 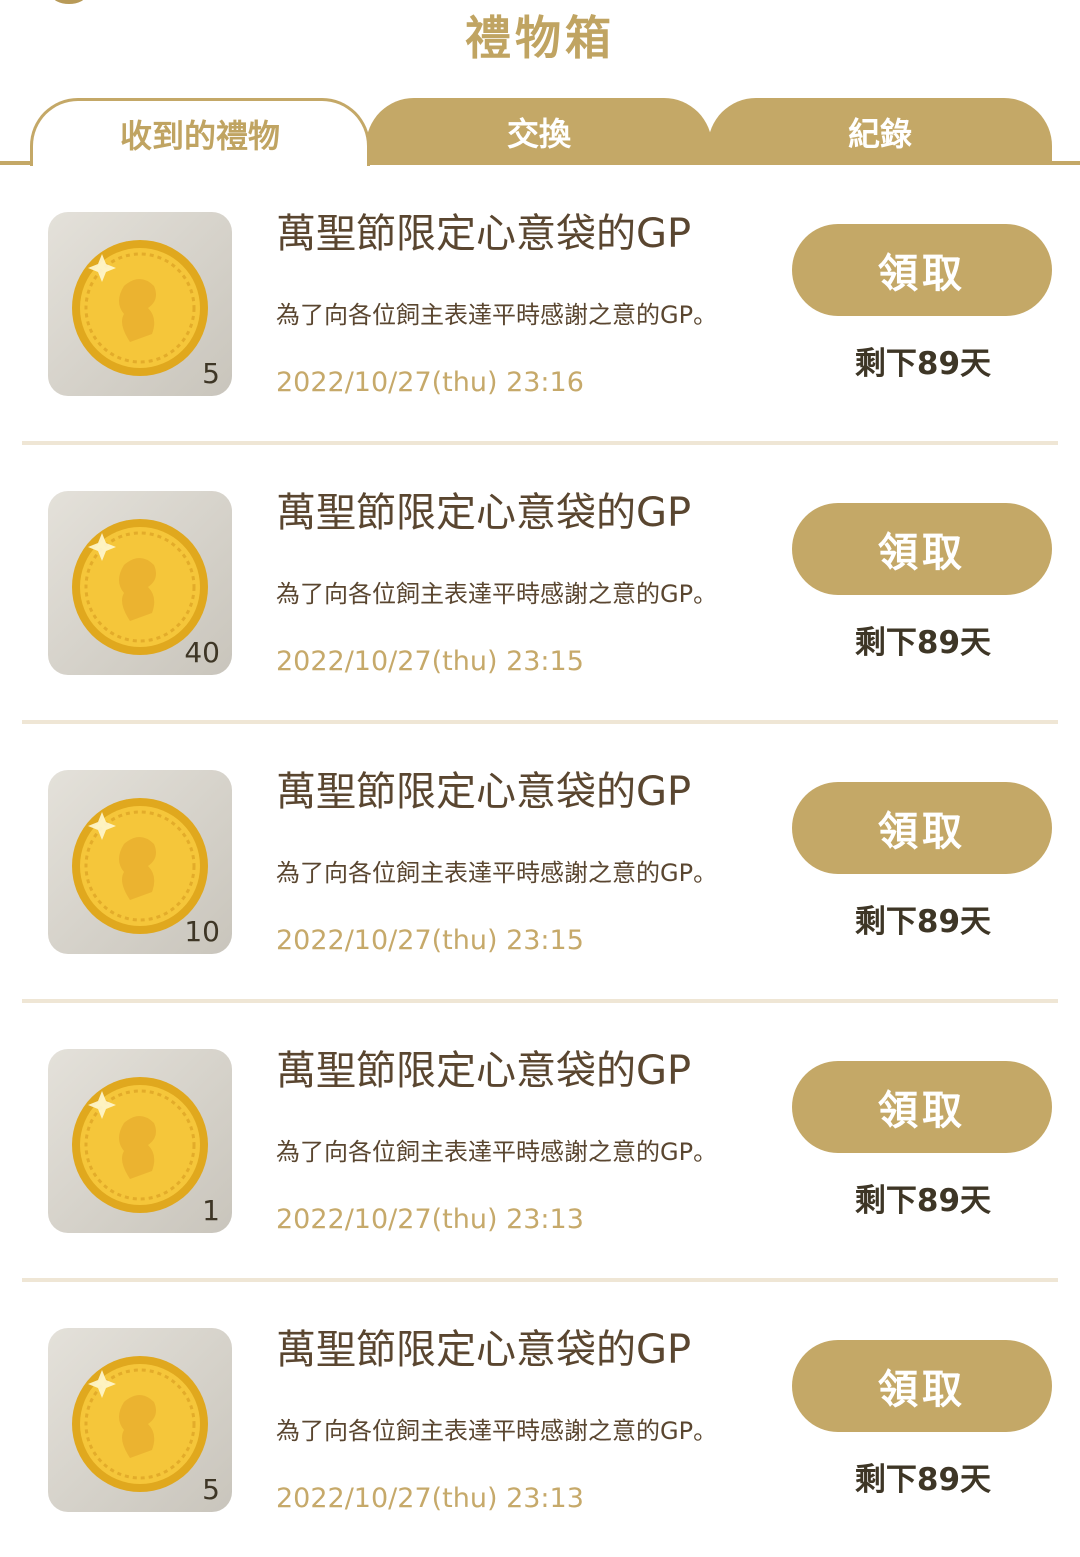 I want to click on gift-count: 40, so click(x=202, y=652).